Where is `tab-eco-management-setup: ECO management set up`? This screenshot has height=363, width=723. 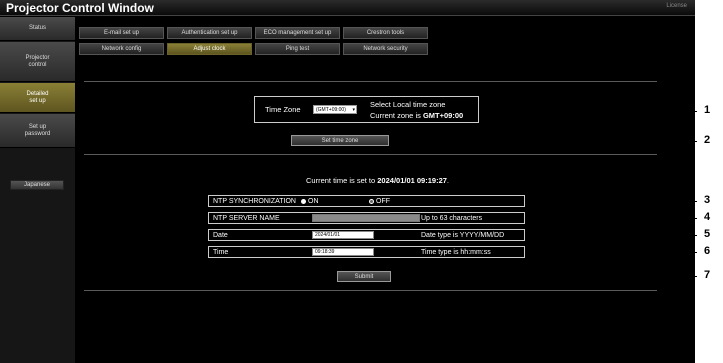 tab-eco-management-setup: ECO management set up is located at coordinates (297, 33).